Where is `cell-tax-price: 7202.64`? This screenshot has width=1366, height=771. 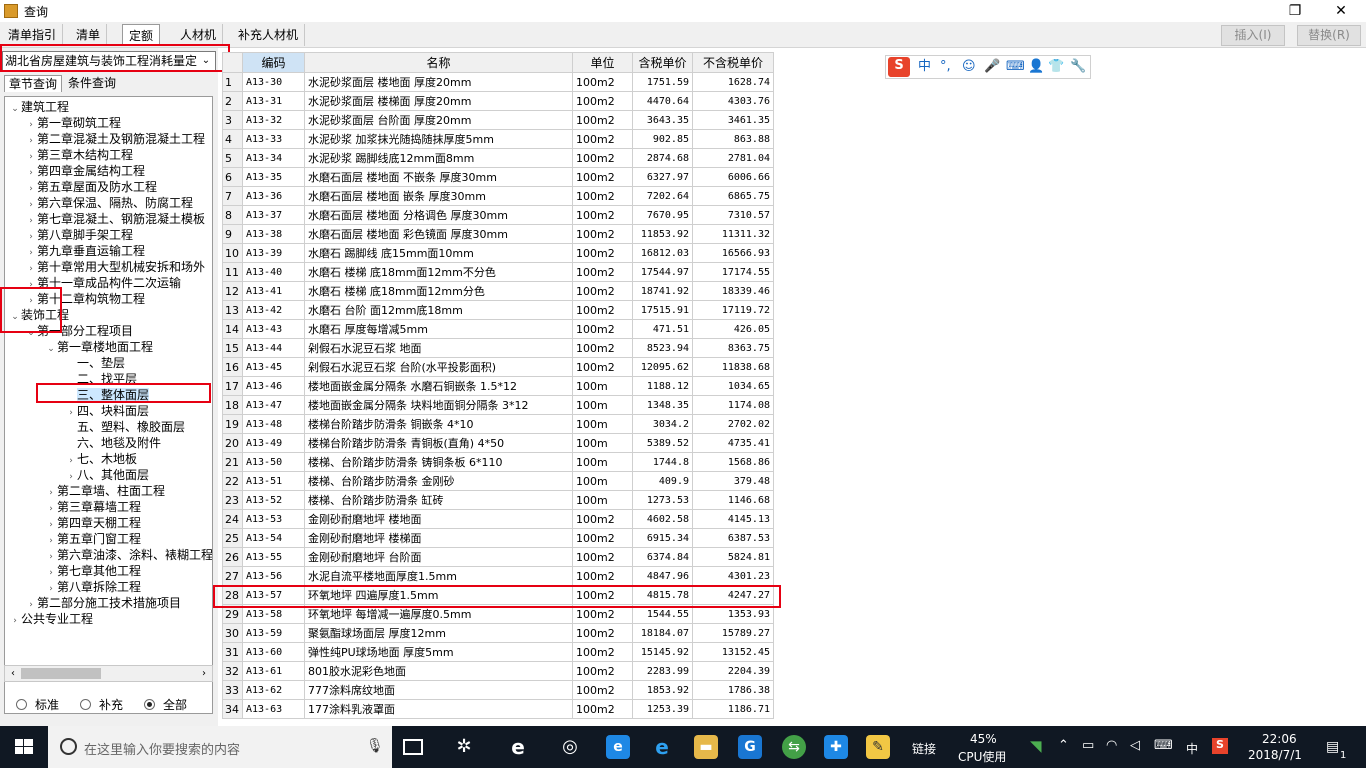 cell-tax-price: 7202.64 is located at coordinates (662, 196).